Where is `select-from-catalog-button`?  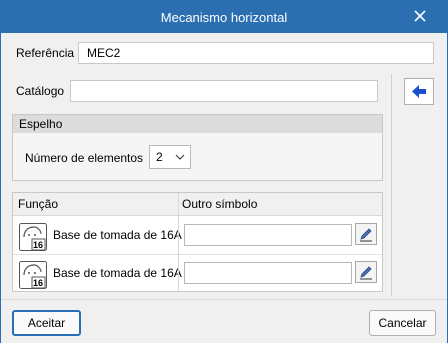 select-from-catalog-button is located at coordinates (419, 91).